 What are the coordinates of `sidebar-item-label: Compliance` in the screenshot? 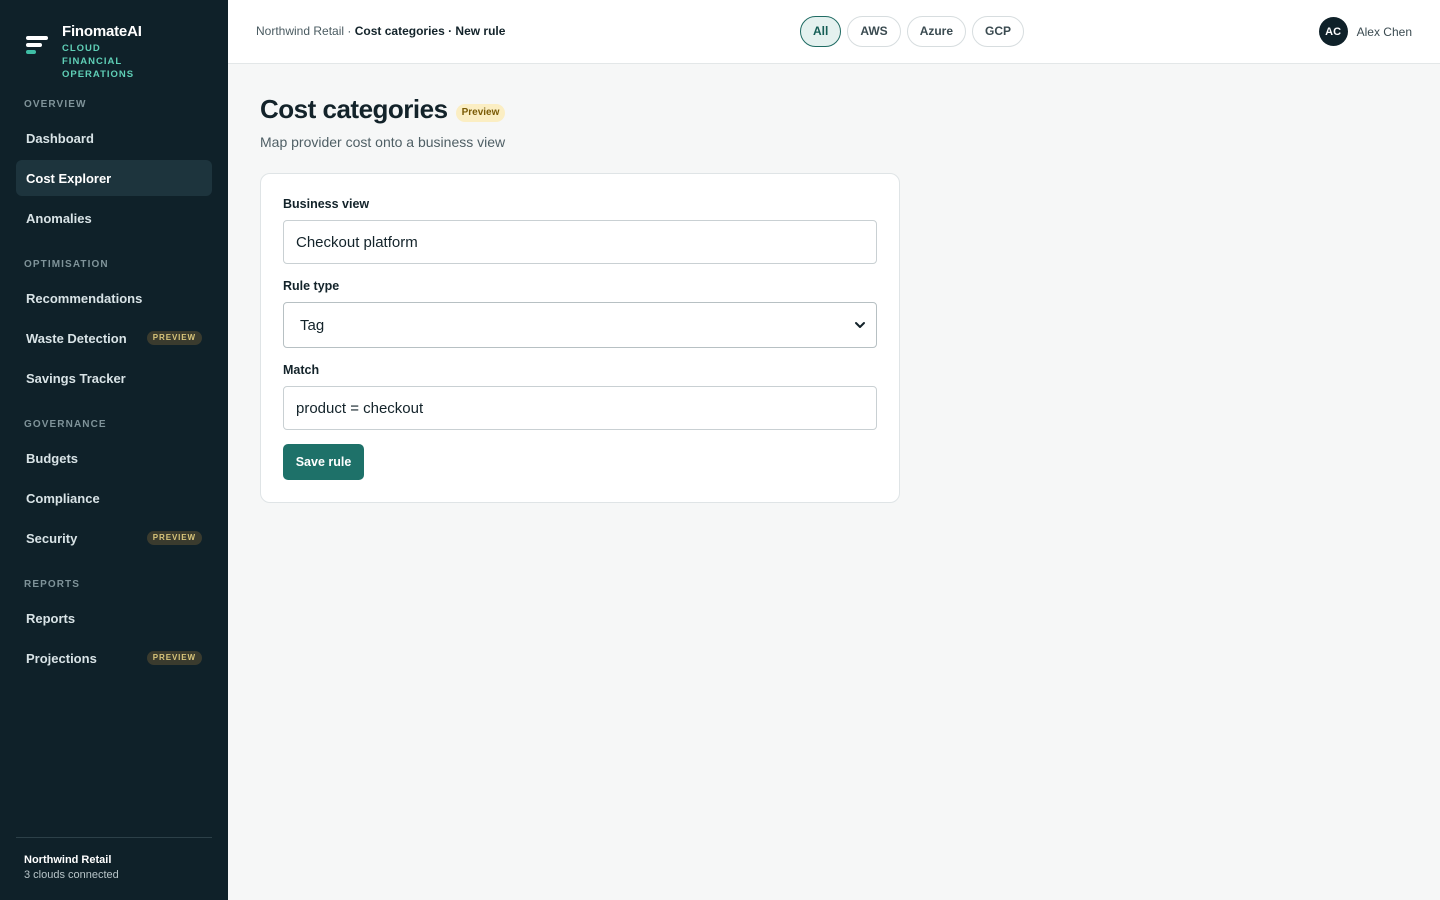 It's located at (63, 498).